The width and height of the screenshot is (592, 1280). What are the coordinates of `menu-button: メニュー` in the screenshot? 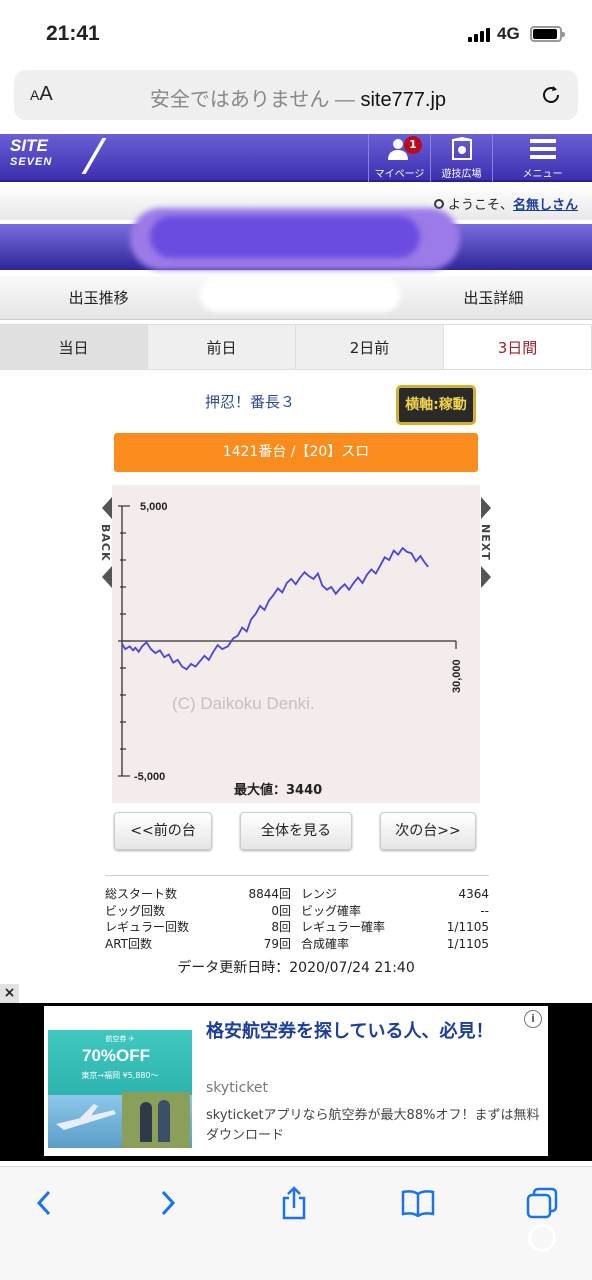 It's located at (542, 158).